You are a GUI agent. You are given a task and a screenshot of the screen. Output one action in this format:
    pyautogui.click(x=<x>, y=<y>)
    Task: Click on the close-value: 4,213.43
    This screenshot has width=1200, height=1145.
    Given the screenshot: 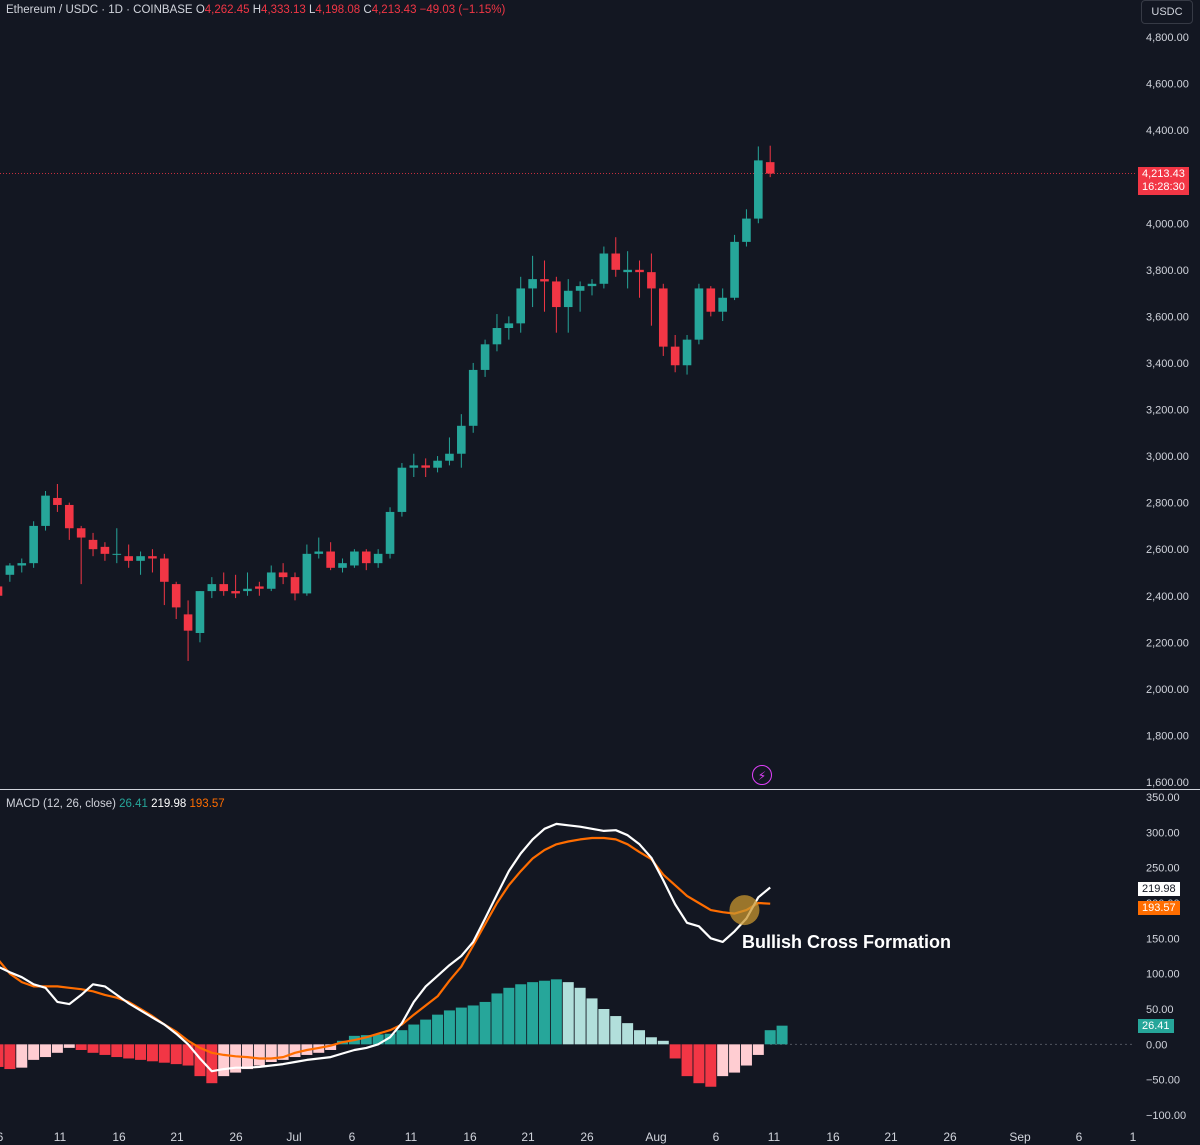 What is the action you would take?
    pyautogui.click(x=394, y=10)
    